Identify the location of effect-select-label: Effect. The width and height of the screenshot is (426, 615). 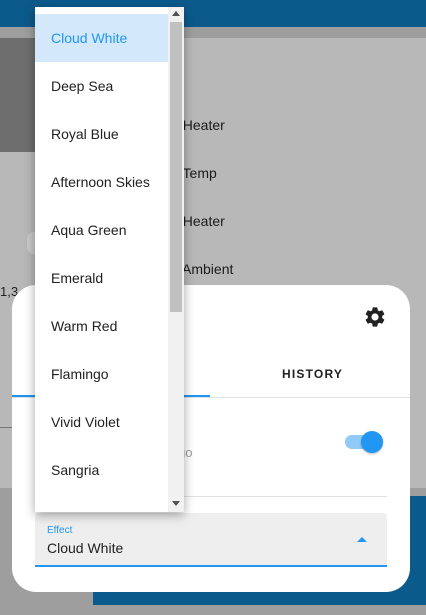
(60, 530).